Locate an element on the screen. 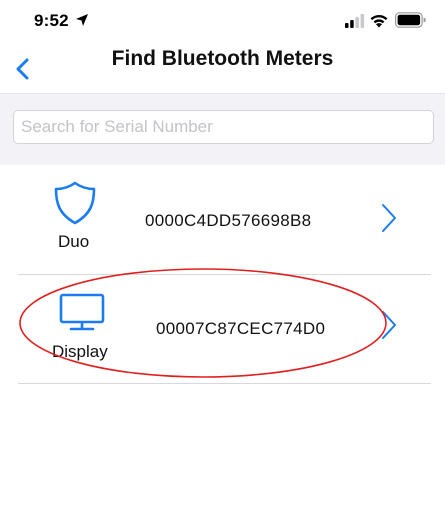  status-bar: 9:52 is located at coordinates (222, 22).